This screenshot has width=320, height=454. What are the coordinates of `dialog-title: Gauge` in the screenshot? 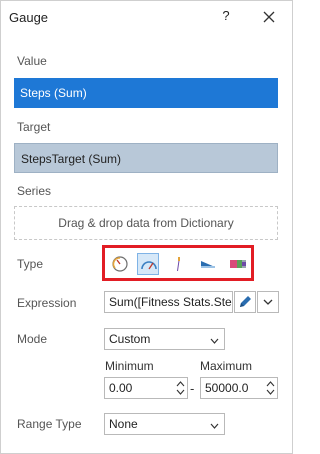 It's located at (29, 17).